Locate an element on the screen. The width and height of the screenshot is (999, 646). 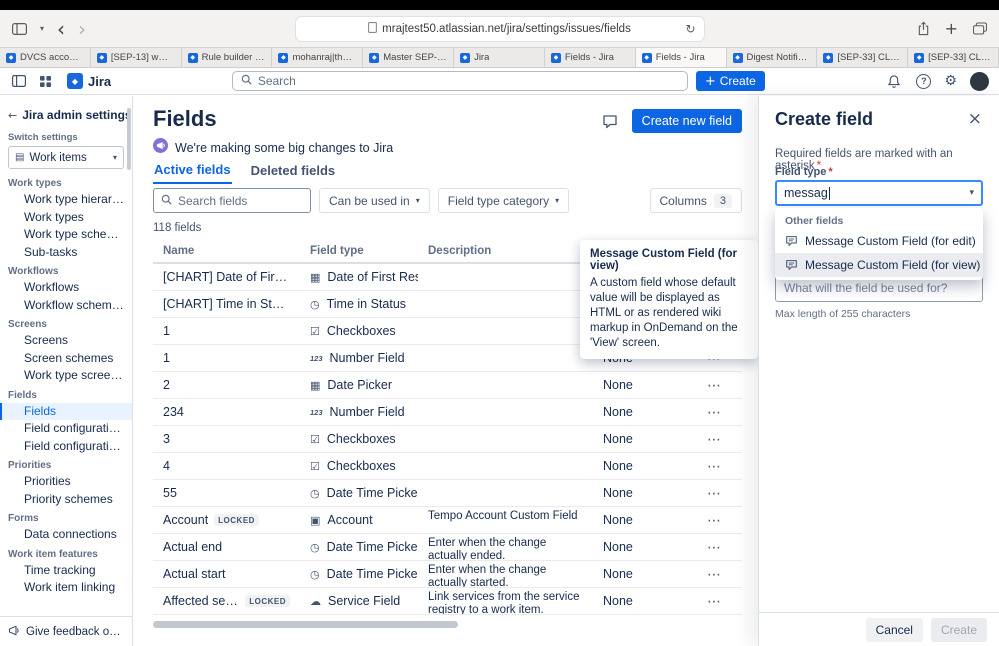
browser-tab: [SEP-13] ww - Jira is located at coordinates (136, 57).